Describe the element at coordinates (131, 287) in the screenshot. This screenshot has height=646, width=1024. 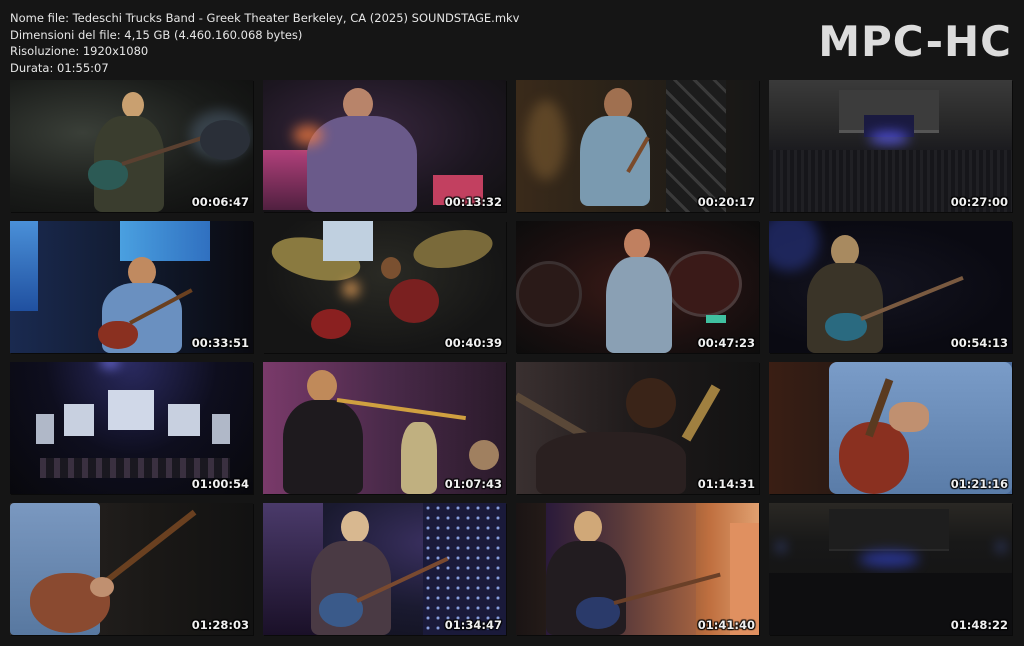
I see `thumbnail: 00:33:51` at that location.